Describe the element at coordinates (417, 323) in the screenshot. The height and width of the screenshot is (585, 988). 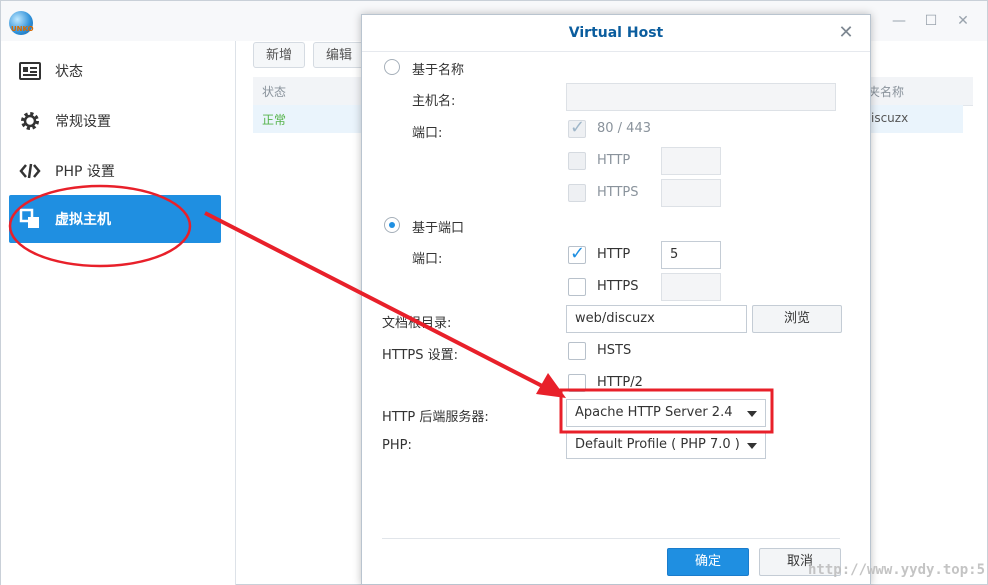
I see `doc-root-label: 文档根目录:` at that location.